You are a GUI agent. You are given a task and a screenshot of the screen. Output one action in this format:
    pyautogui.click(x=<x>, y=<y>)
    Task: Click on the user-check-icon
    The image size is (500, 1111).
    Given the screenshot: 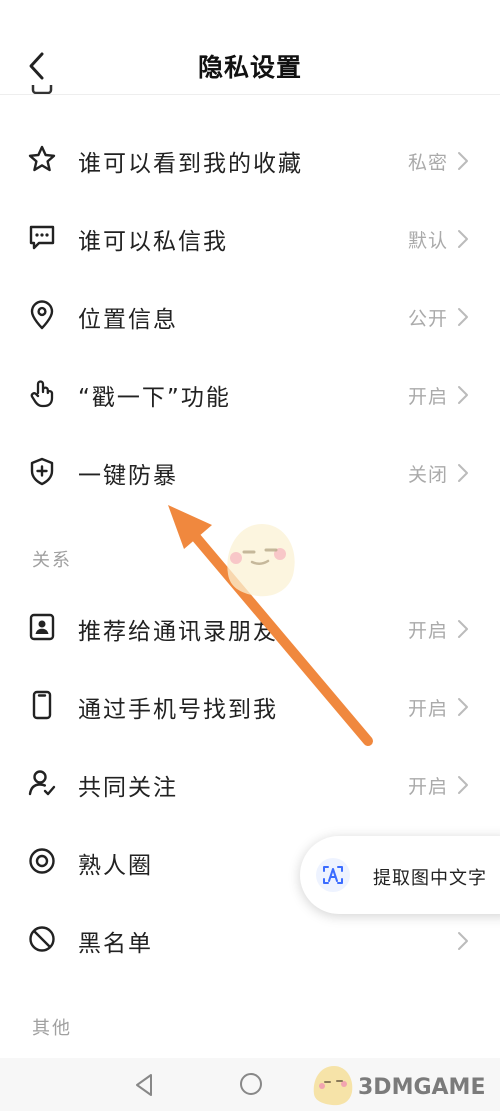 What is the action you would take?
    pyautogui.click(x=42, y=783)
    